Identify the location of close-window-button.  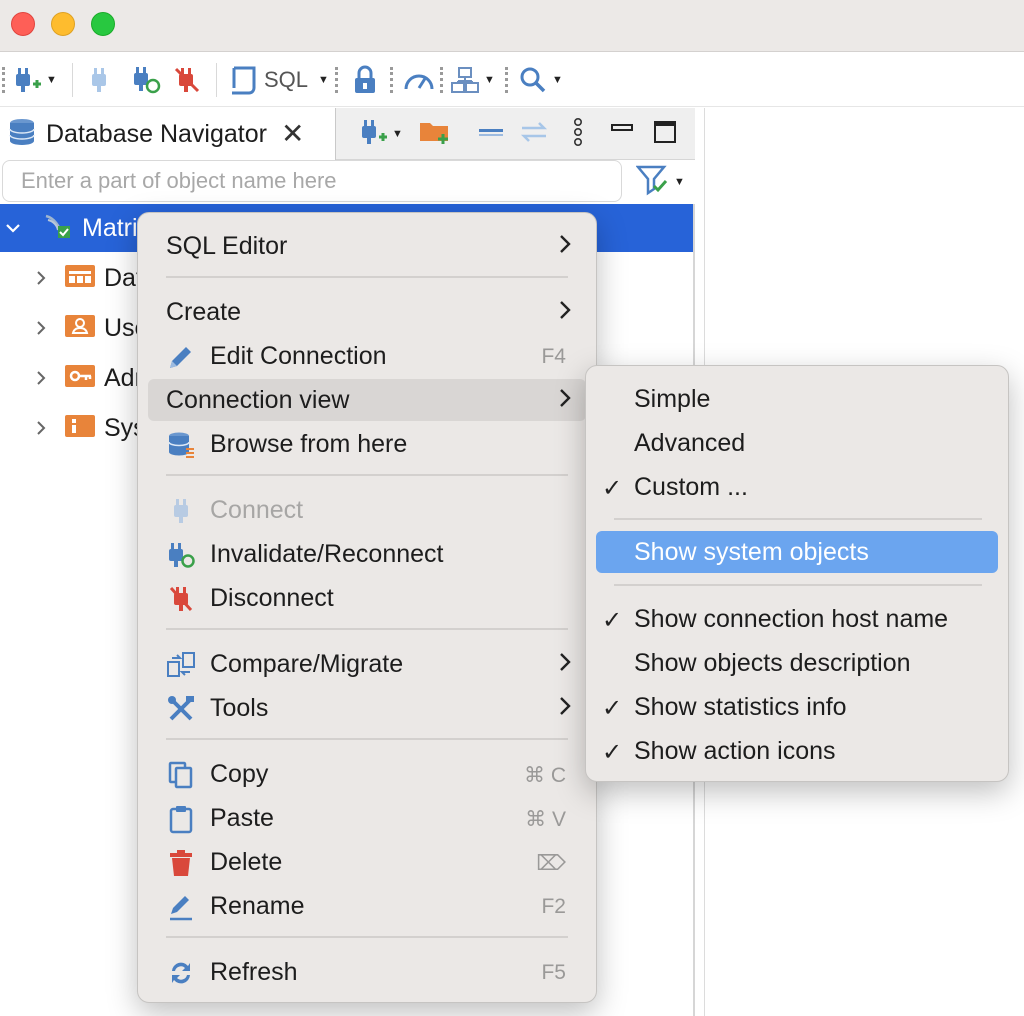
(23, 24).